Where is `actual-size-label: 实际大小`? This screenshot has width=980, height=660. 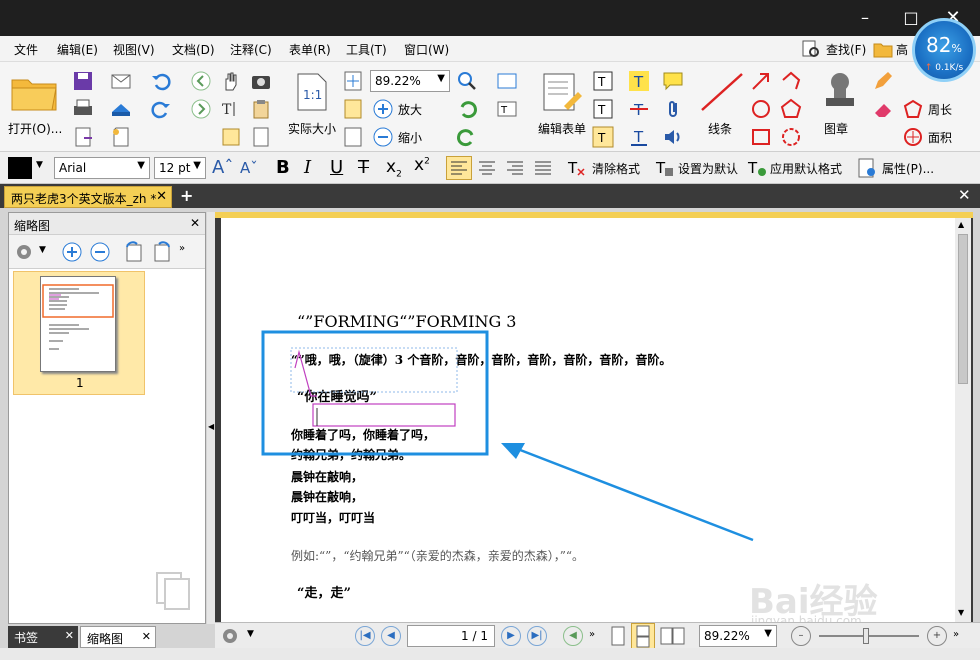
actual-size-label: 实际大小 is located at coordinates (312, 128).